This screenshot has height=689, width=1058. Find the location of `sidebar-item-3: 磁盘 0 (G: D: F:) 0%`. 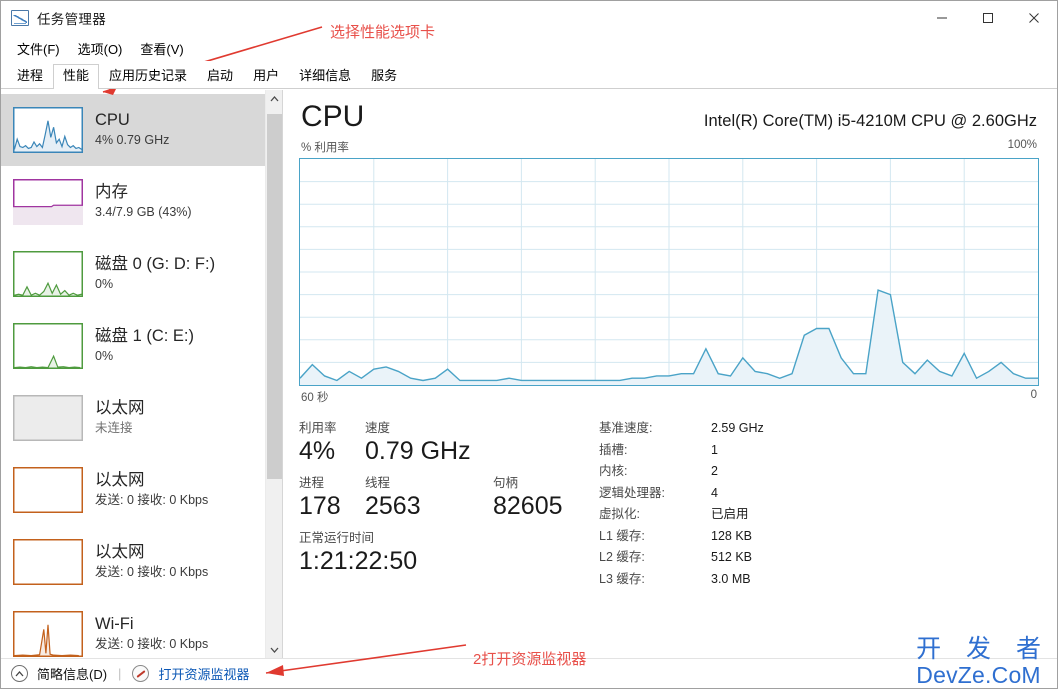

sidebar-item-3: 磁盘 0 (G: D: F:) 0% is located at coordinates (133, 274).